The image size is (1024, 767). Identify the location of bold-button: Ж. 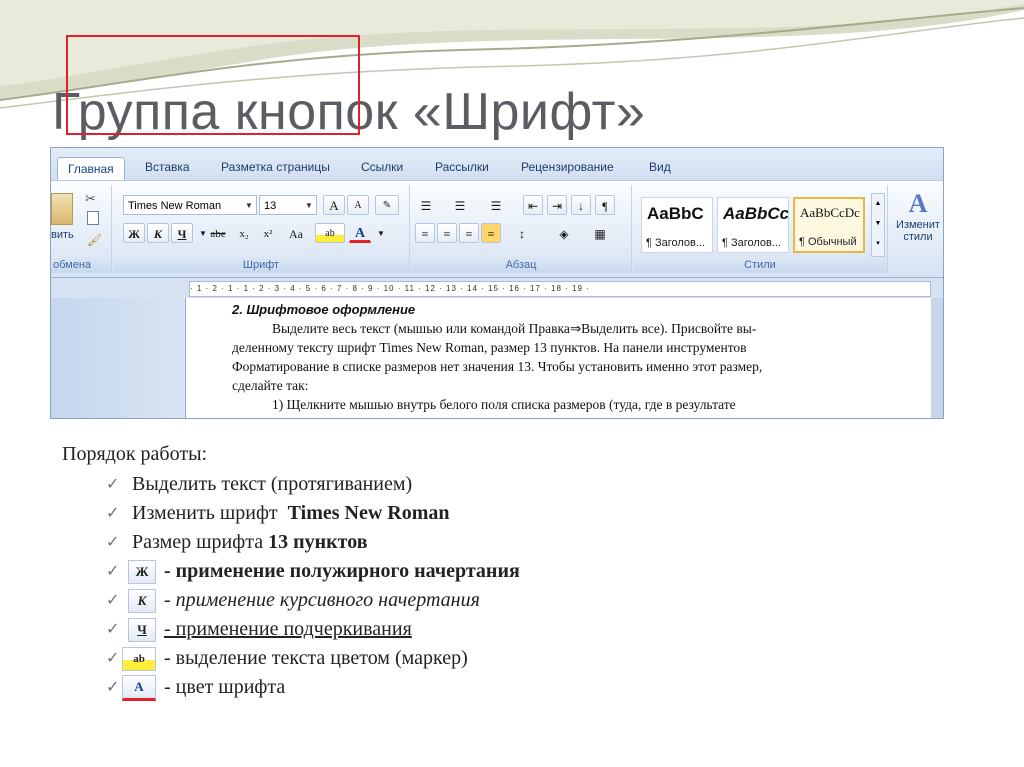
(134, 233).